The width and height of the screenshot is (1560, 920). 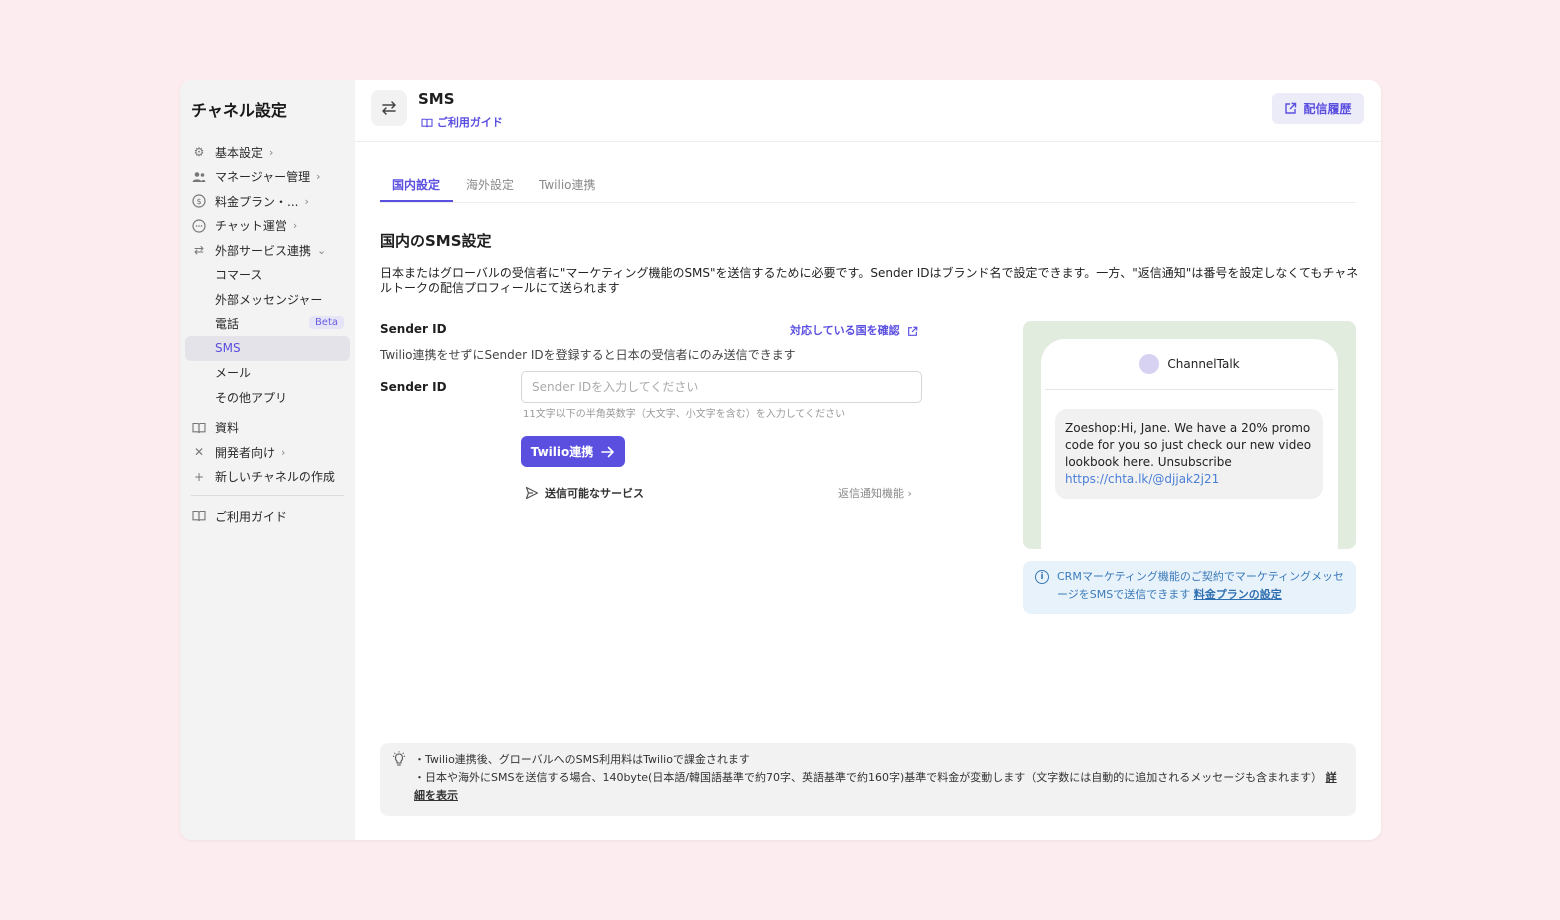 I want to click on sidebar-item-pricing: $ 料金プラン・... ›, so click(x=267, y=201).